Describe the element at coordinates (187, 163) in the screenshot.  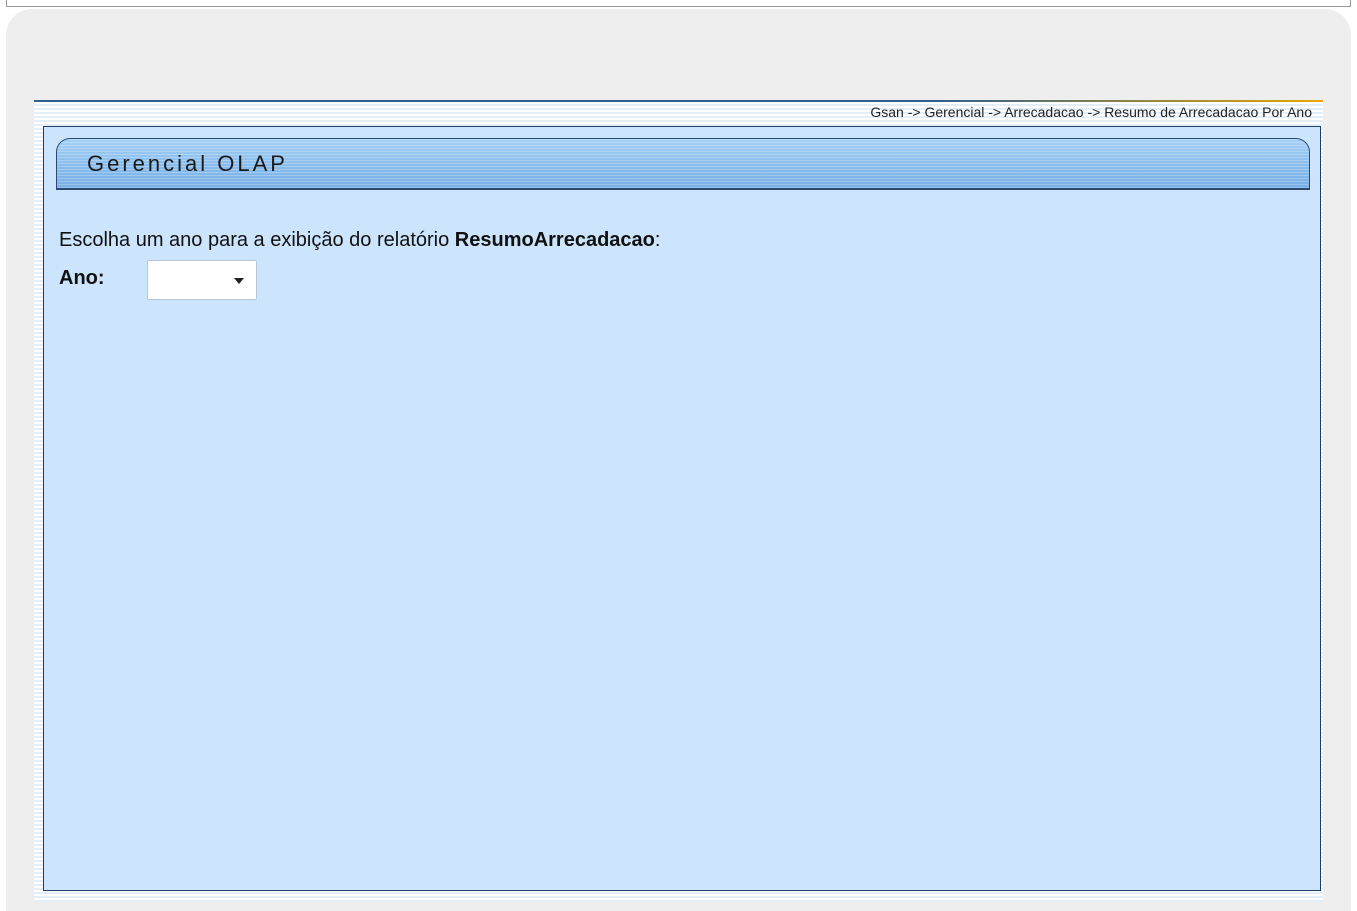
I see `panel-title: Gerencial OLAP` at that location.